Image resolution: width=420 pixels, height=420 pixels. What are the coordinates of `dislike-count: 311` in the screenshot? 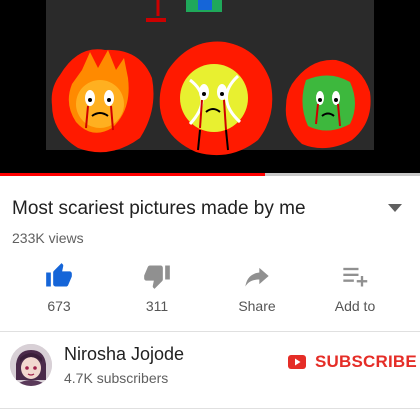 It's located at (157, 306).